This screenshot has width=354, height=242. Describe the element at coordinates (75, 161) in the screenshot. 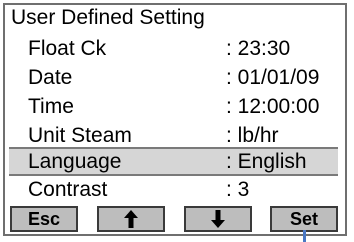

I see `menu-row-label: Language` at that location.